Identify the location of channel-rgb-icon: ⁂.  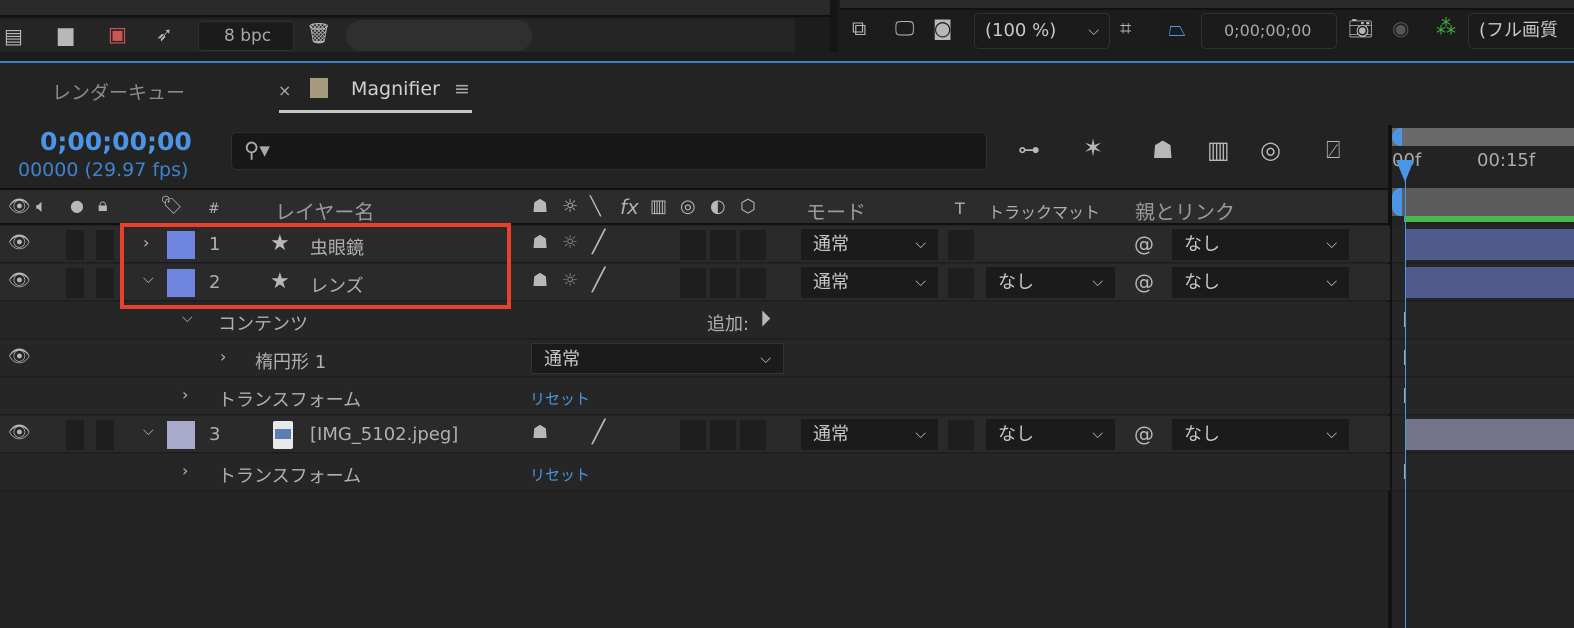
(1446, 27).